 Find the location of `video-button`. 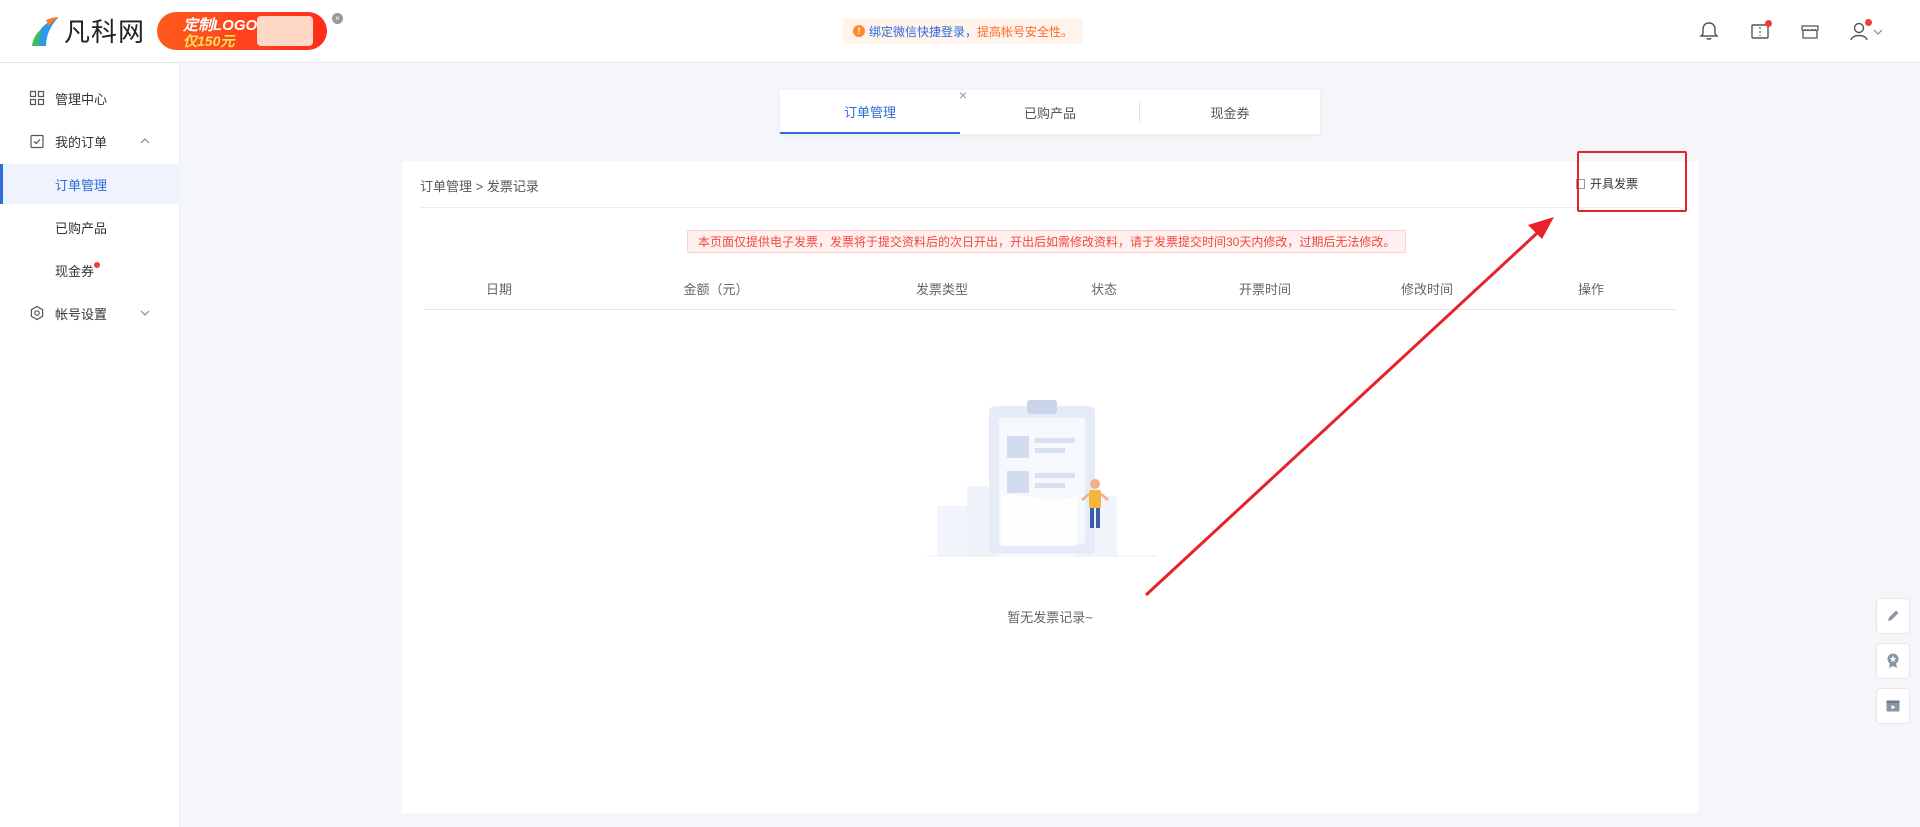

video-button is located at coordinates (1893, 706).